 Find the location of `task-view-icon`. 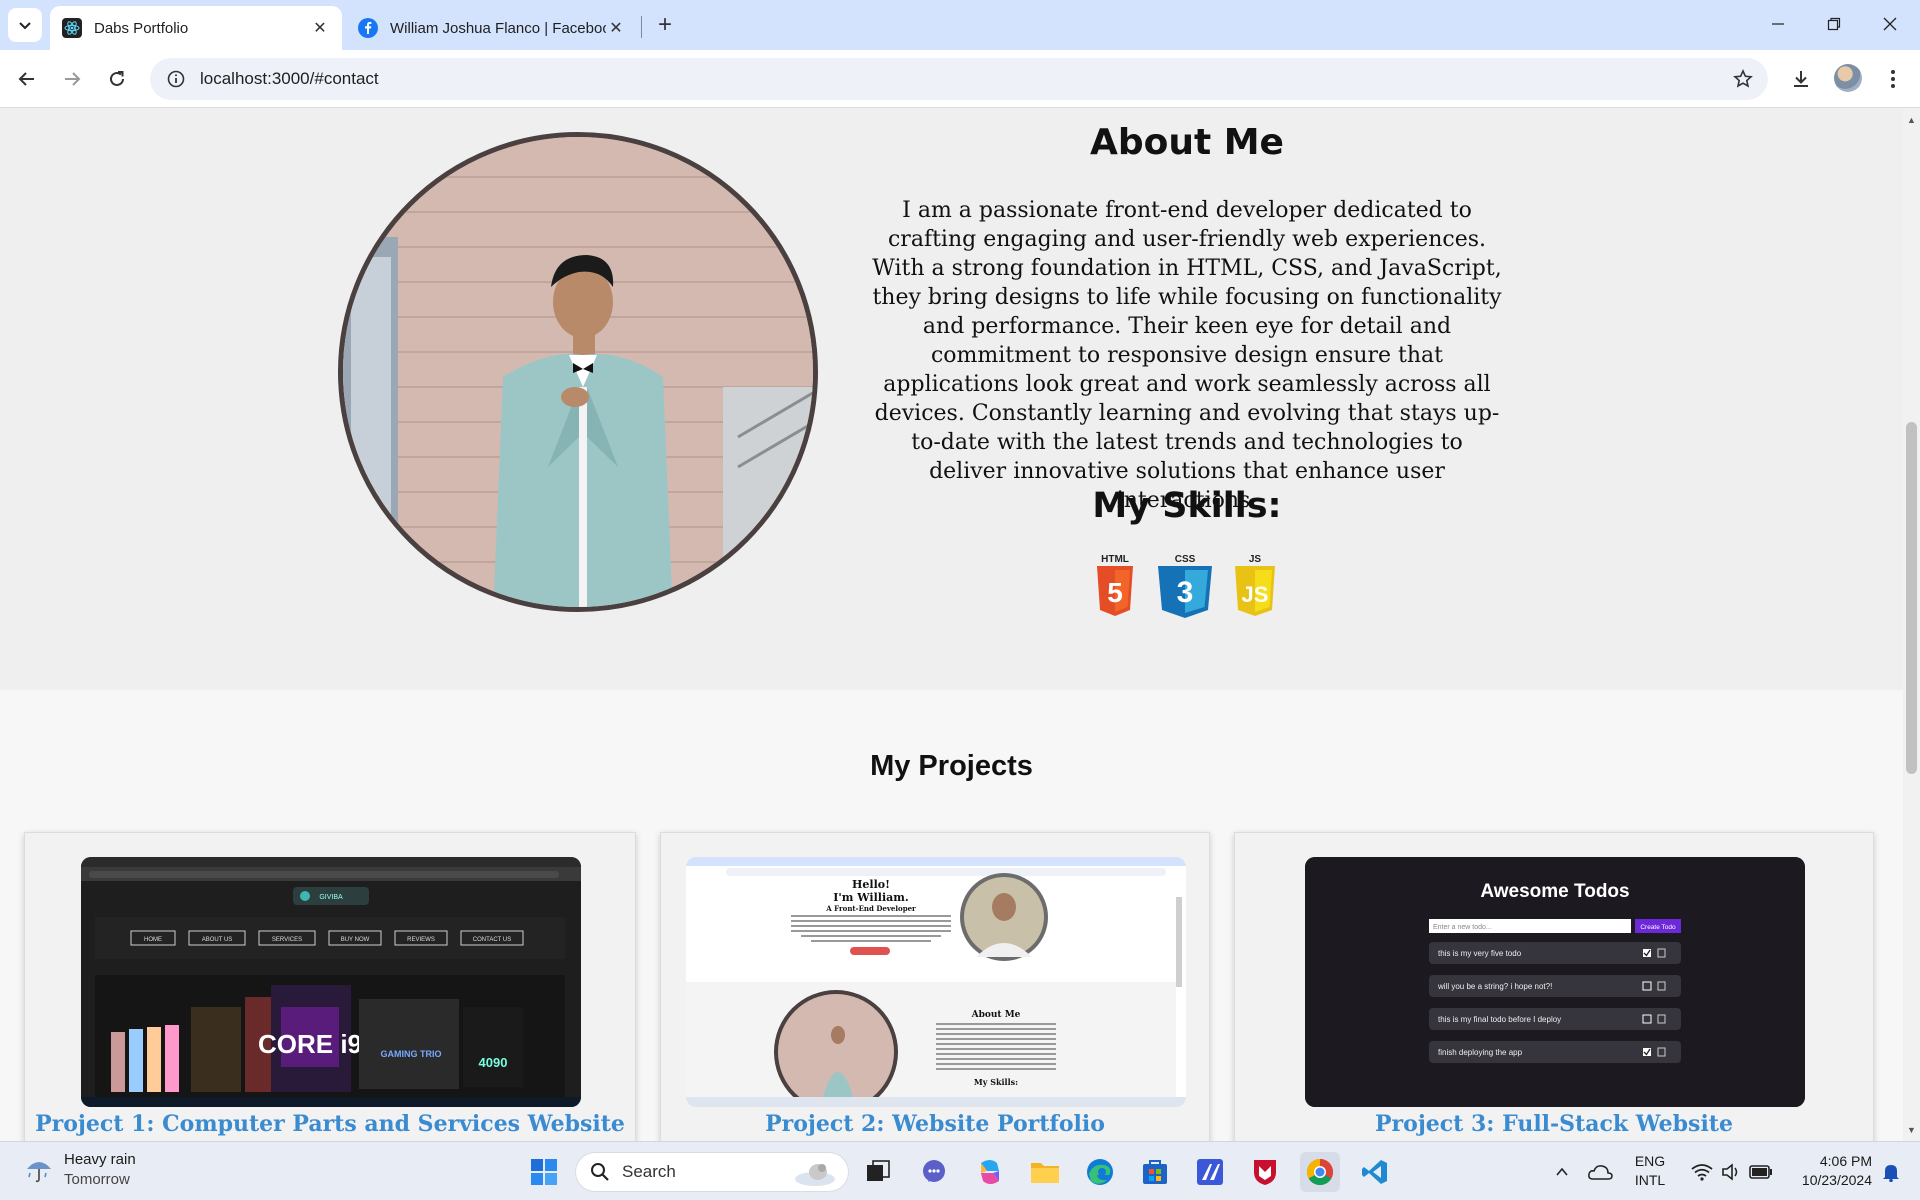

task-view-icon is located at coordinates (878, 1170).